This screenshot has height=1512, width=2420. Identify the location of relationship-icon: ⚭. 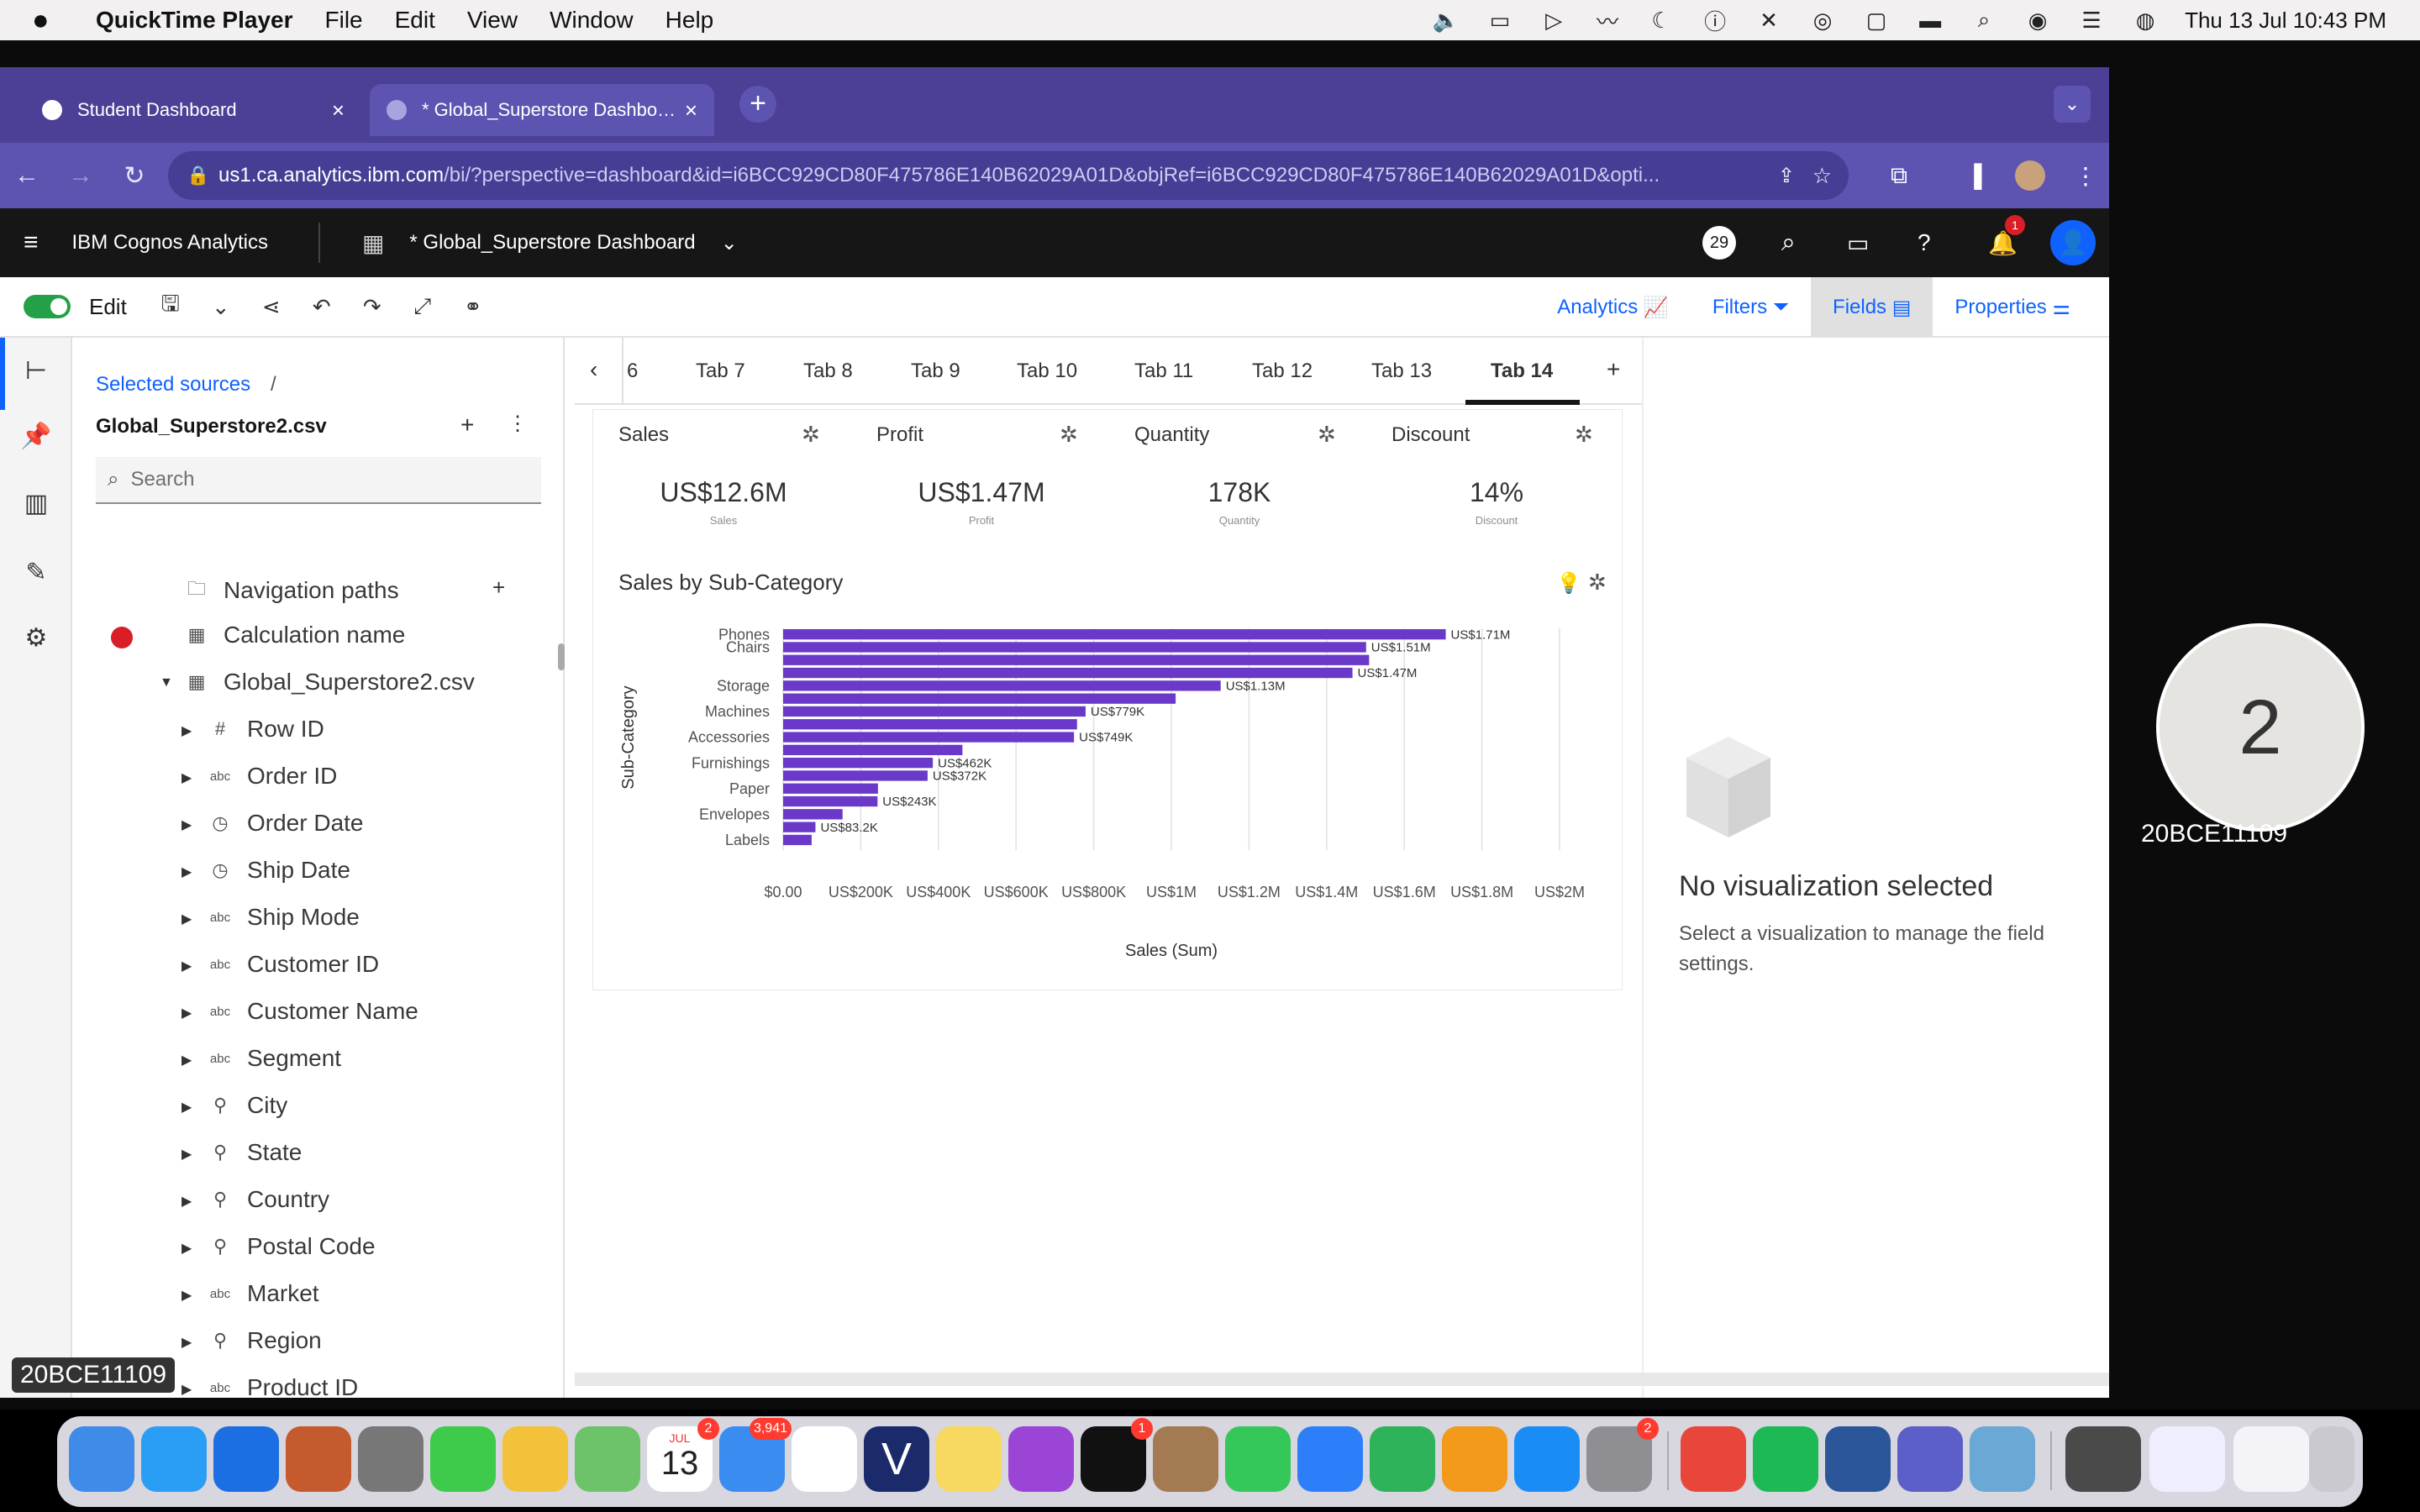
(473, 307).